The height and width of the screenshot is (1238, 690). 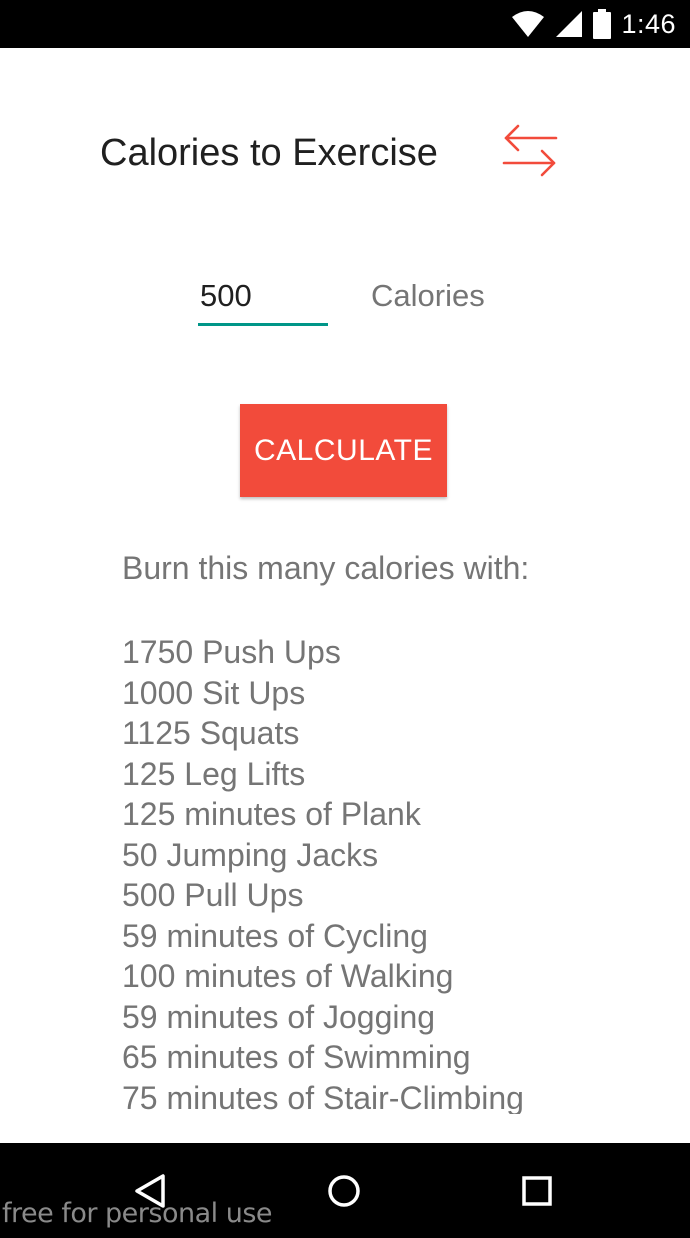 I want to click on result-item: 59 minutes of Cycling, so click(x=275, y=935).